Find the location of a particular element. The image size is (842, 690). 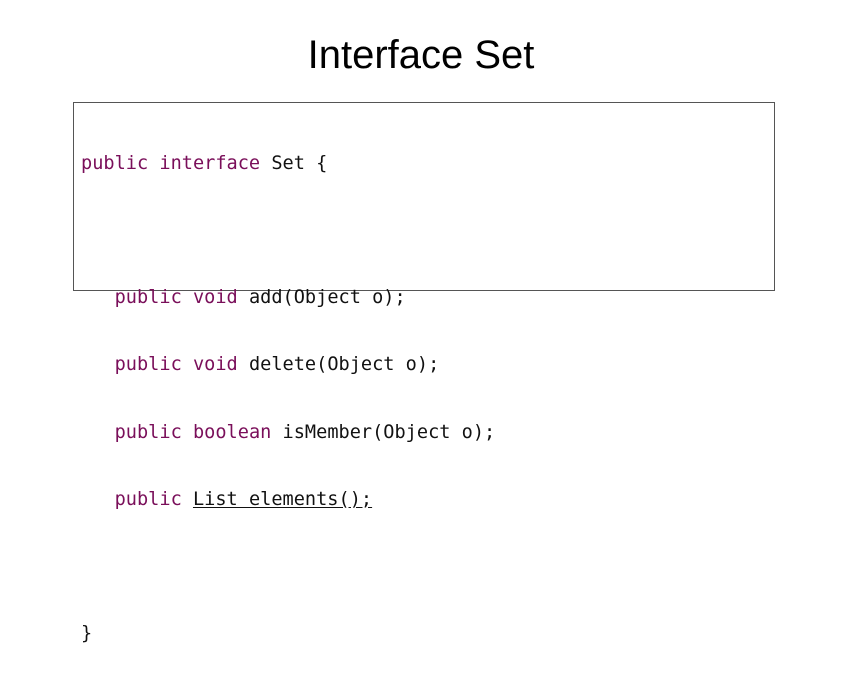

keyword: boolean is located at coordinates (232, 432).